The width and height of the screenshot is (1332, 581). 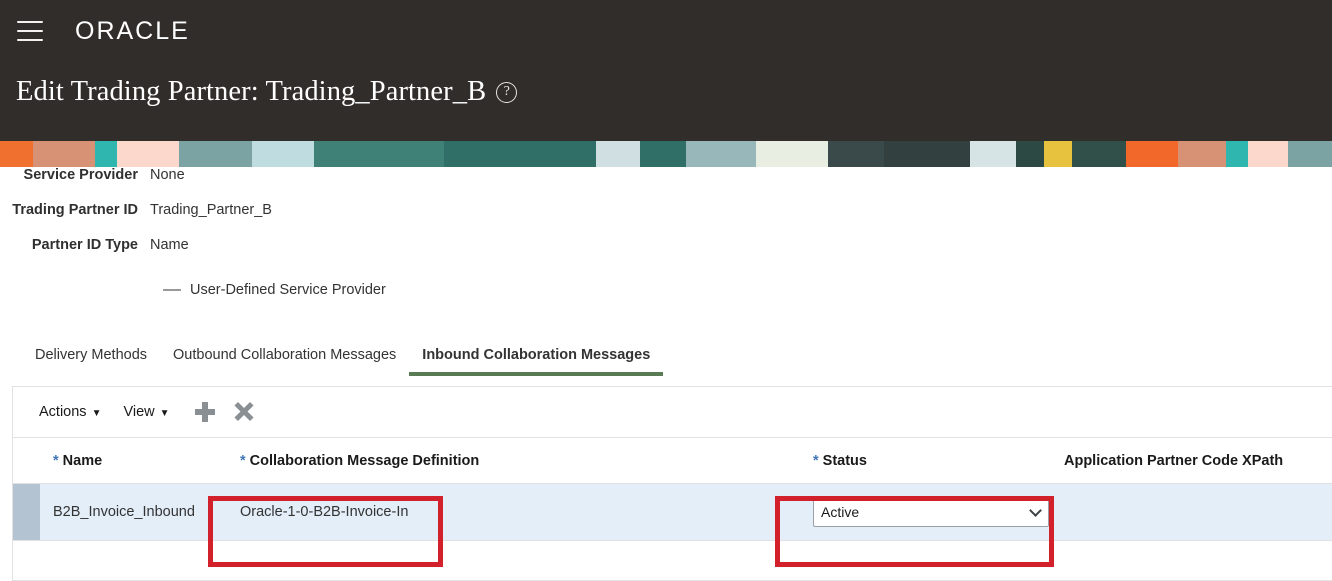 I want to click on field-service-provider: Service Provider None, so click(x=666, y=184).